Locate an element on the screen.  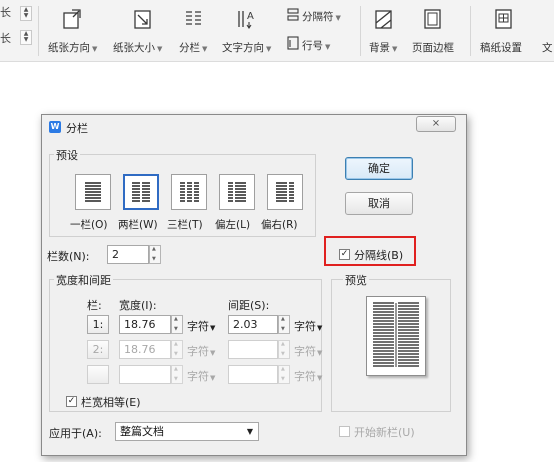
apply-to-select: 整篇文档 ▼ is located at coordinates (187, 431).